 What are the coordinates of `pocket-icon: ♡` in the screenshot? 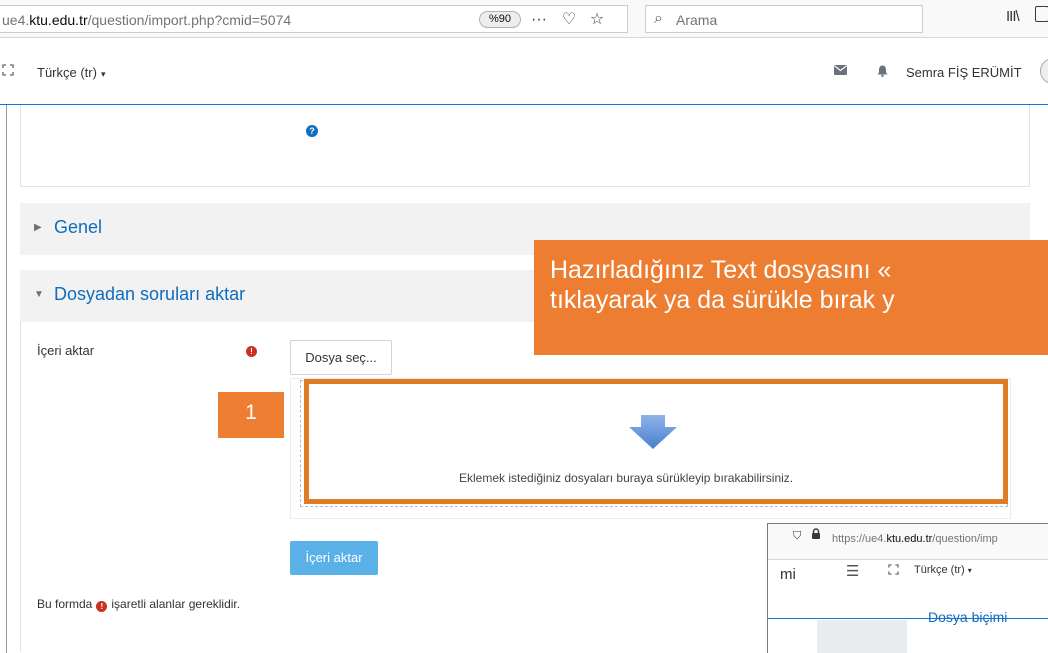 It's located at (569, 20).